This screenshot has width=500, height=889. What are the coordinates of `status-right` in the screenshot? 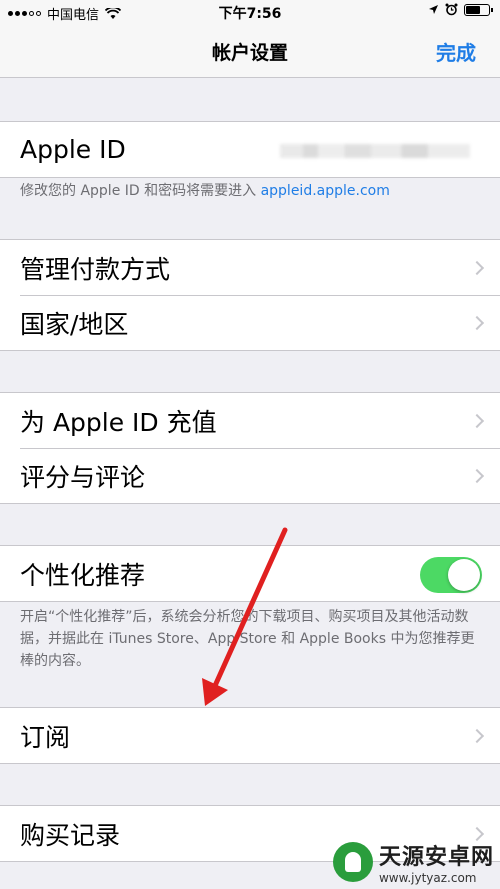 It's located at (460, 9).